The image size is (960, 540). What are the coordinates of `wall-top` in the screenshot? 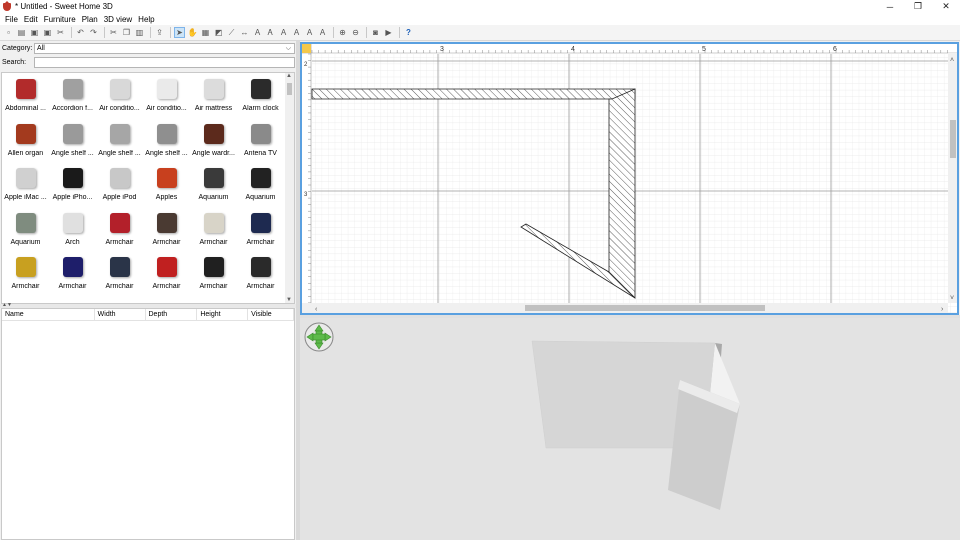 It's located at (473, 94).